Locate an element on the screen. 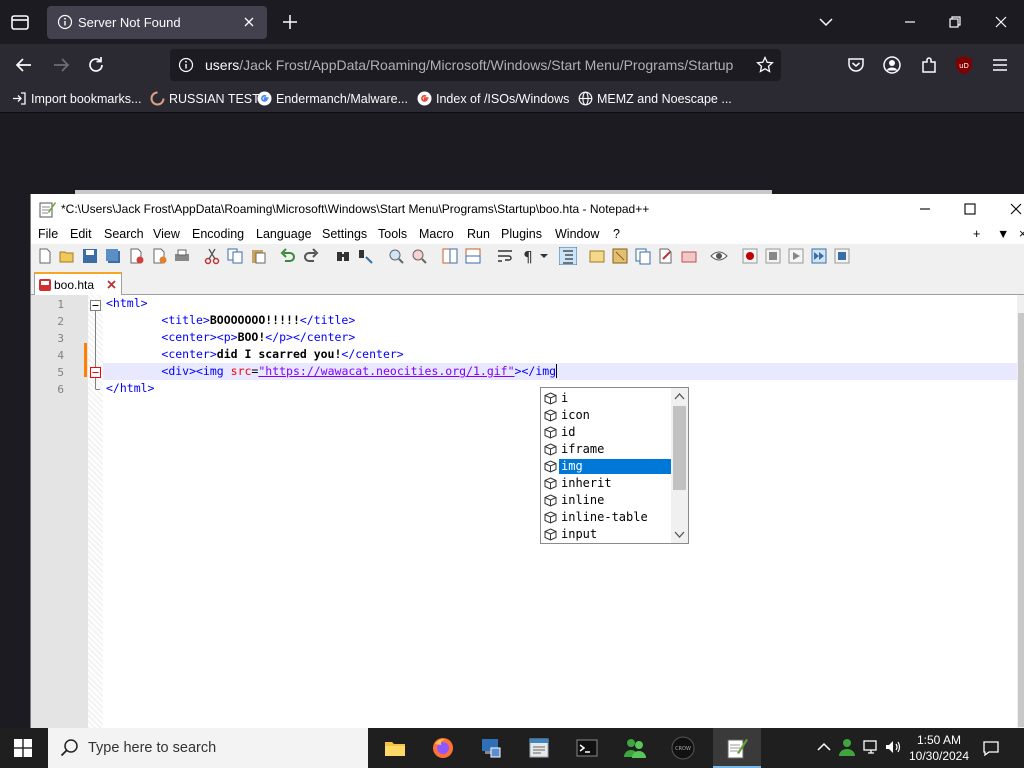  taskbar-clock: 1:50 AM 10/30/2024 is located at coordinates (939, 748).